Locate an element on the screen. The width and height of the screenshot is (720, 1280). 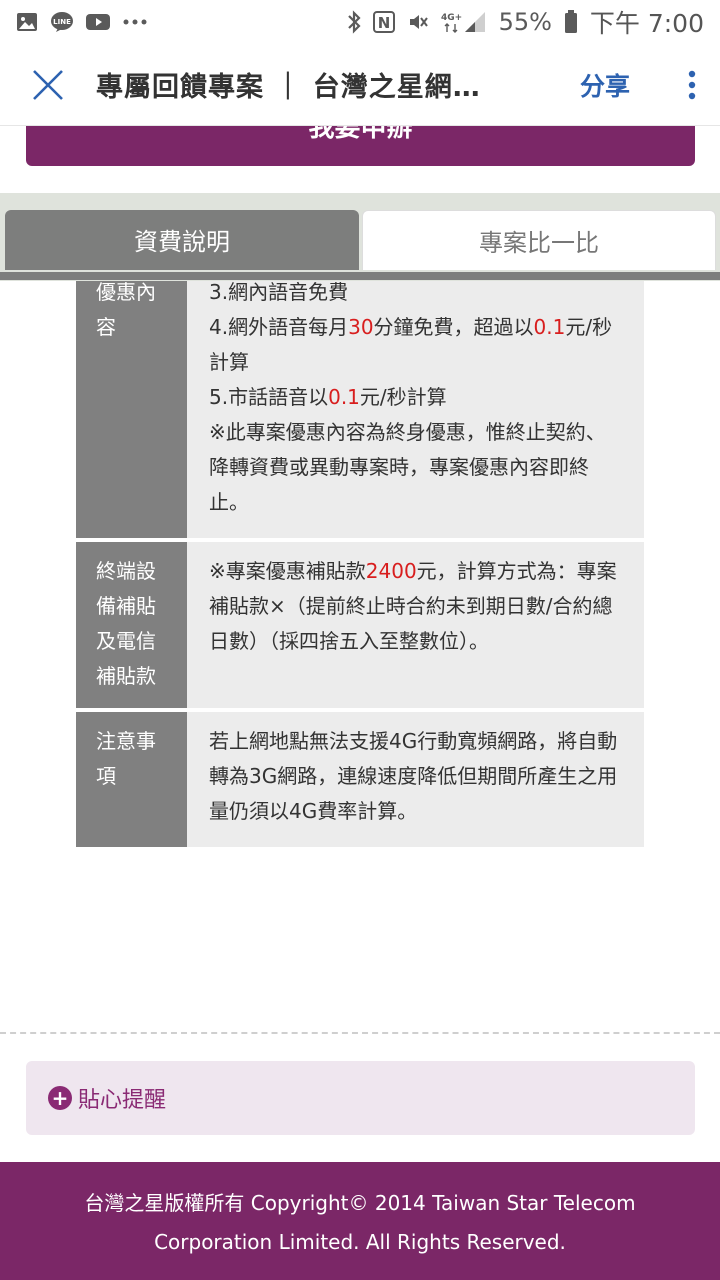
tab-plan-details: 資費說明 is located at coordinates (182, 240).